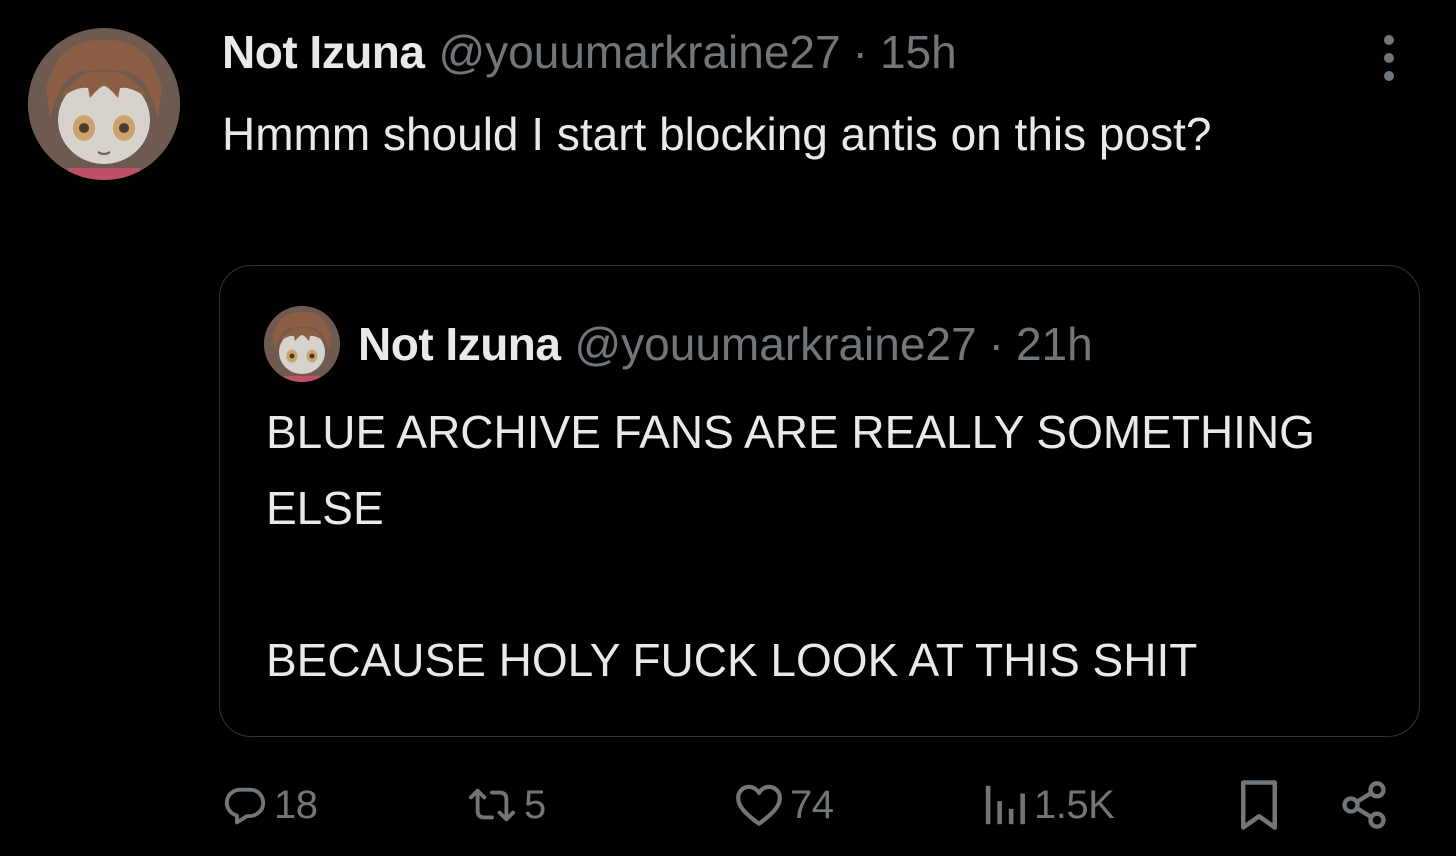 Image resolution: width=1456 pixels, height=856 pixels. What do you see at coordinates (639, 52) in the screenshot?
I see `author-handle: @youumarkraine27` at bounding box center [639, 52].